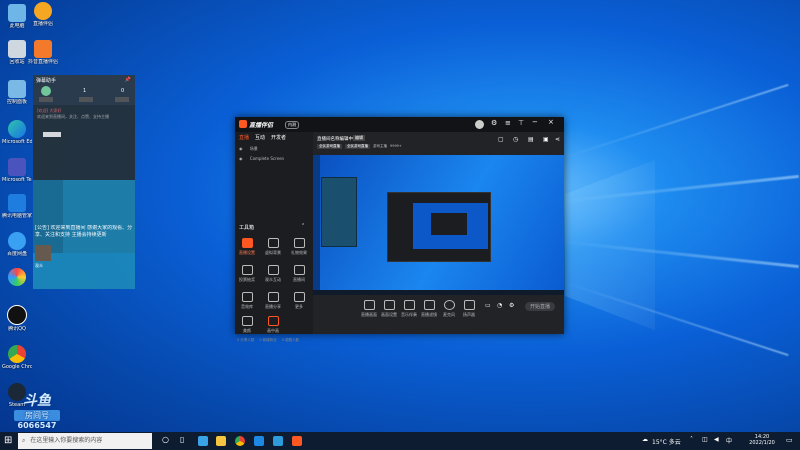 The width and height of the screenshot is (800, 450). I want to click on title-bar: 直播伴侣 内测 ⚙ ≡ ⊤ − ×, so click(399, 124).